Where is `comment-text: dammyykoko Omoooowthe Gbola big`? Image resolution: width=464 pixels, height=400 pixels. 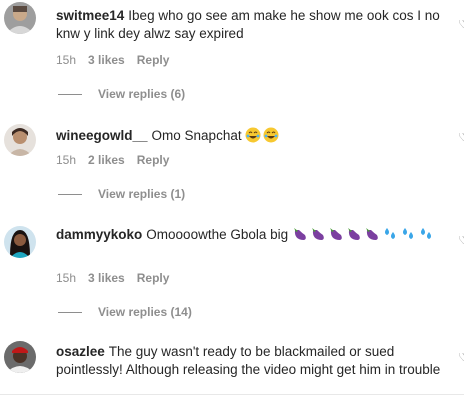
comment-text: dammyykoko Omoooowthe Gbola big is located at coordinates (246, 236).